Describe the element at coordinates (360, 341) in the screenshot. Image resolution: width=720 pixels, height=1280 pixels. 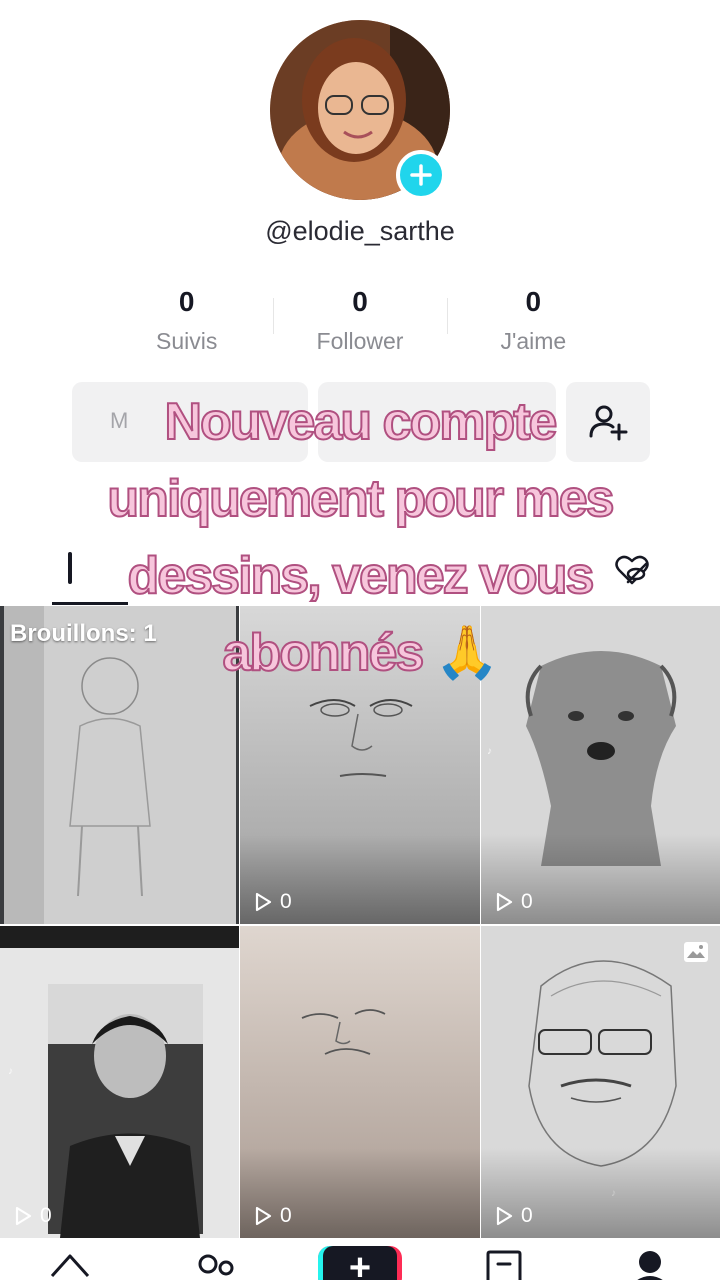
I see `followers-label: Follower` at that location.